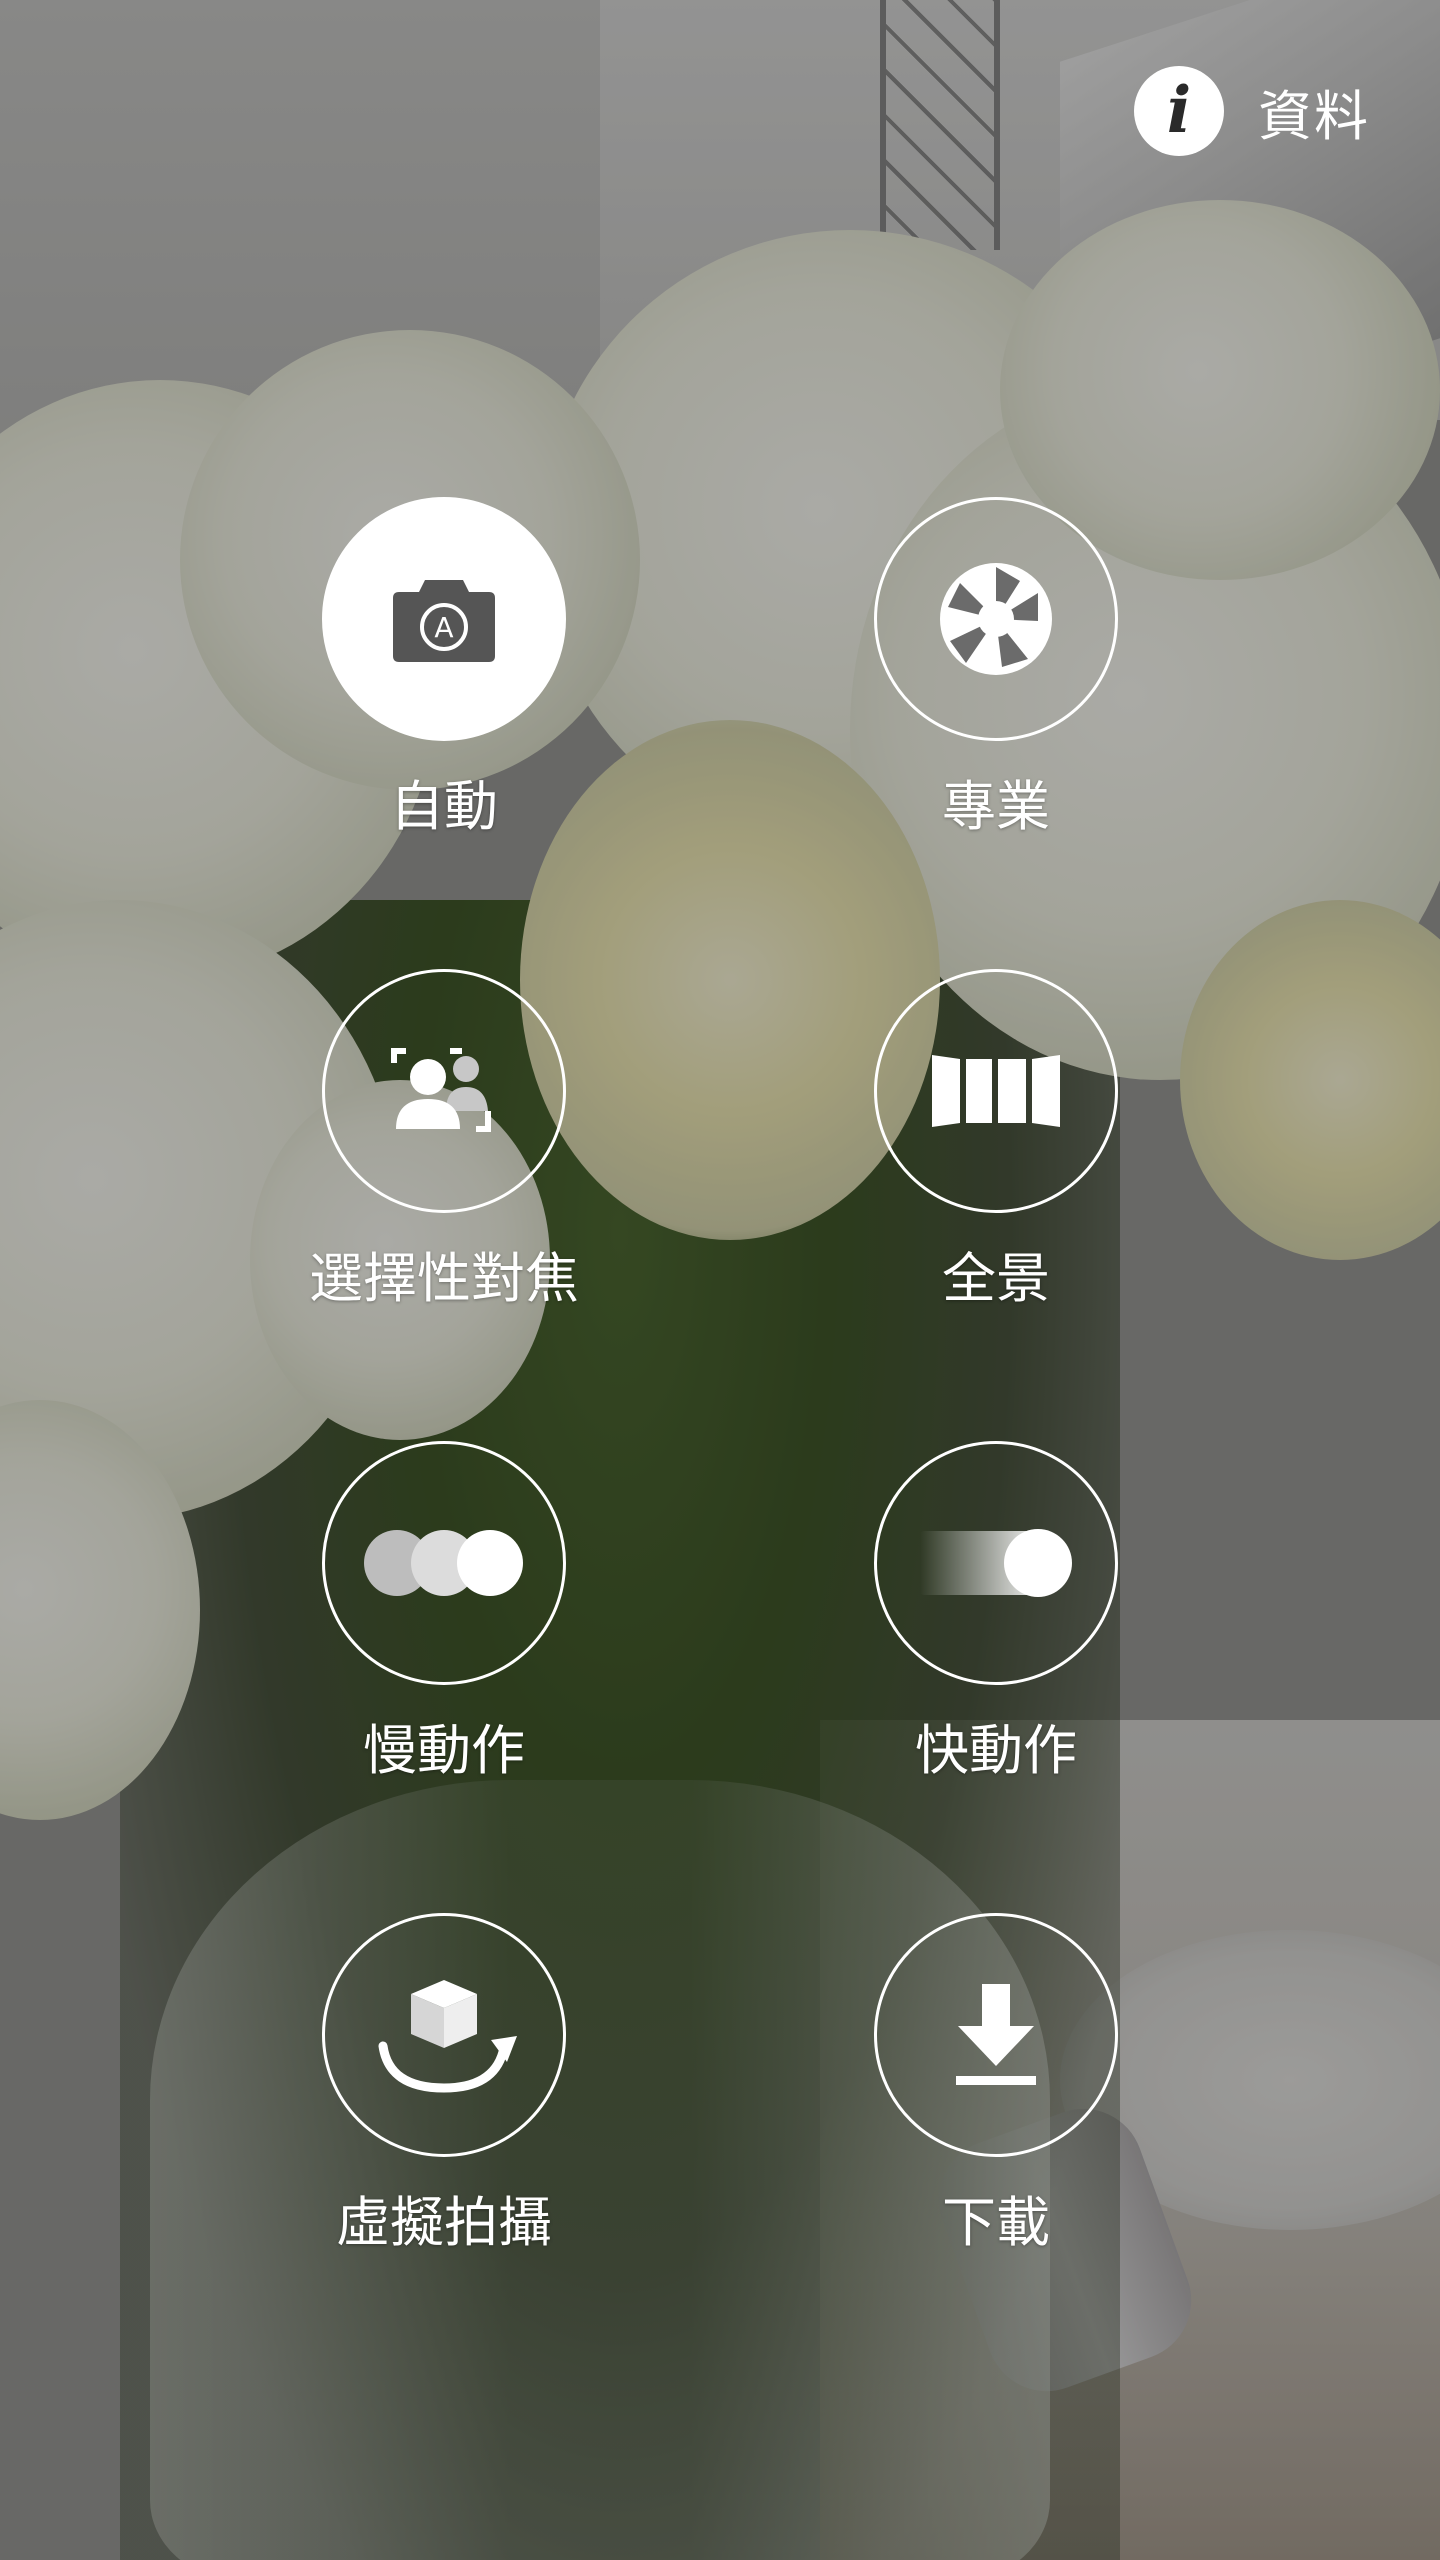 This screenshot has height=2560, width=1440. I want to click on mode-download: 下載, so click(996, 2084).